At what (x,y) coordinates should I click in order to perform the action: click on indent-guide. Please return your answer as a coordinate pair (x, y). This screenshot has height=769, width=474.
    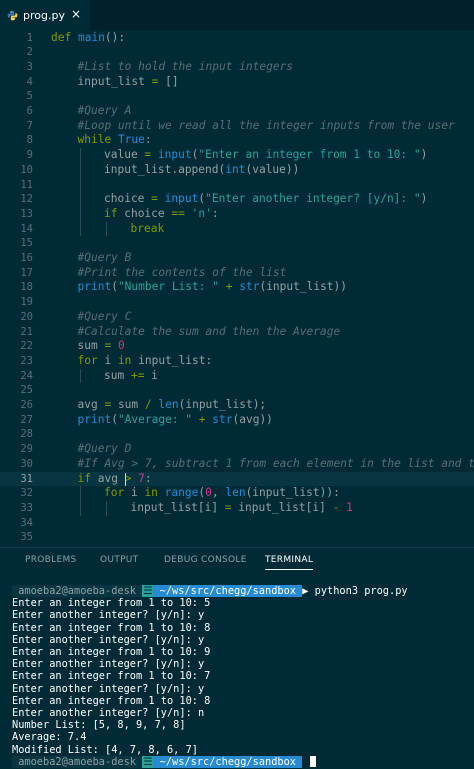
    Looking at the image, I should click on (80, 501).